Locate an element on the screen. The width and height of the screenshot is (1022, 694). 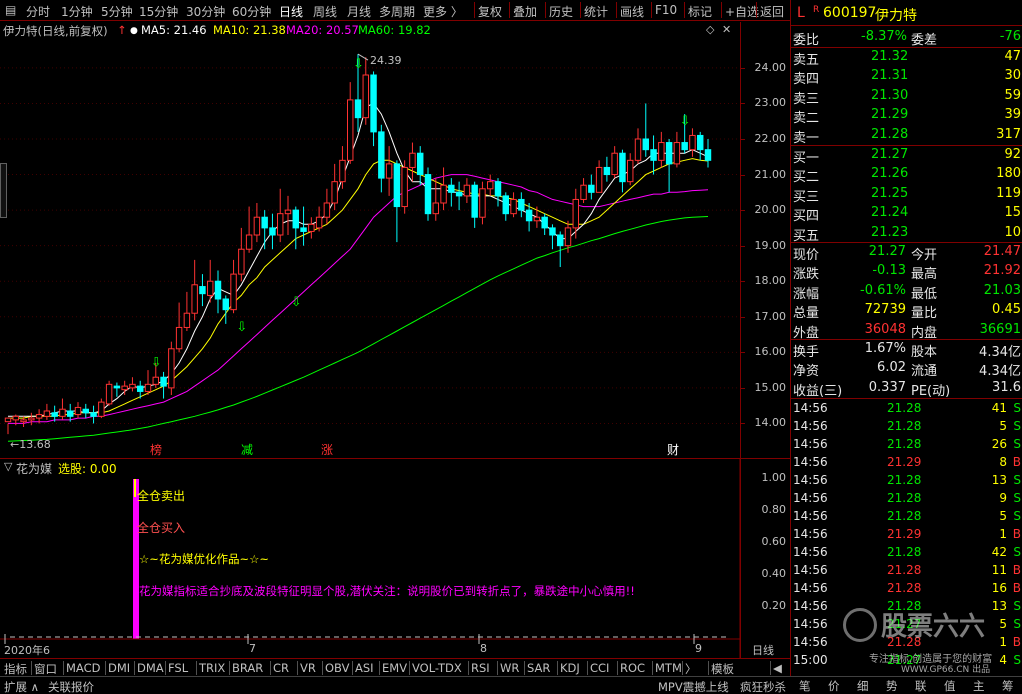
period-tab-2: 5分钟 is located at coordinates (117, 11).